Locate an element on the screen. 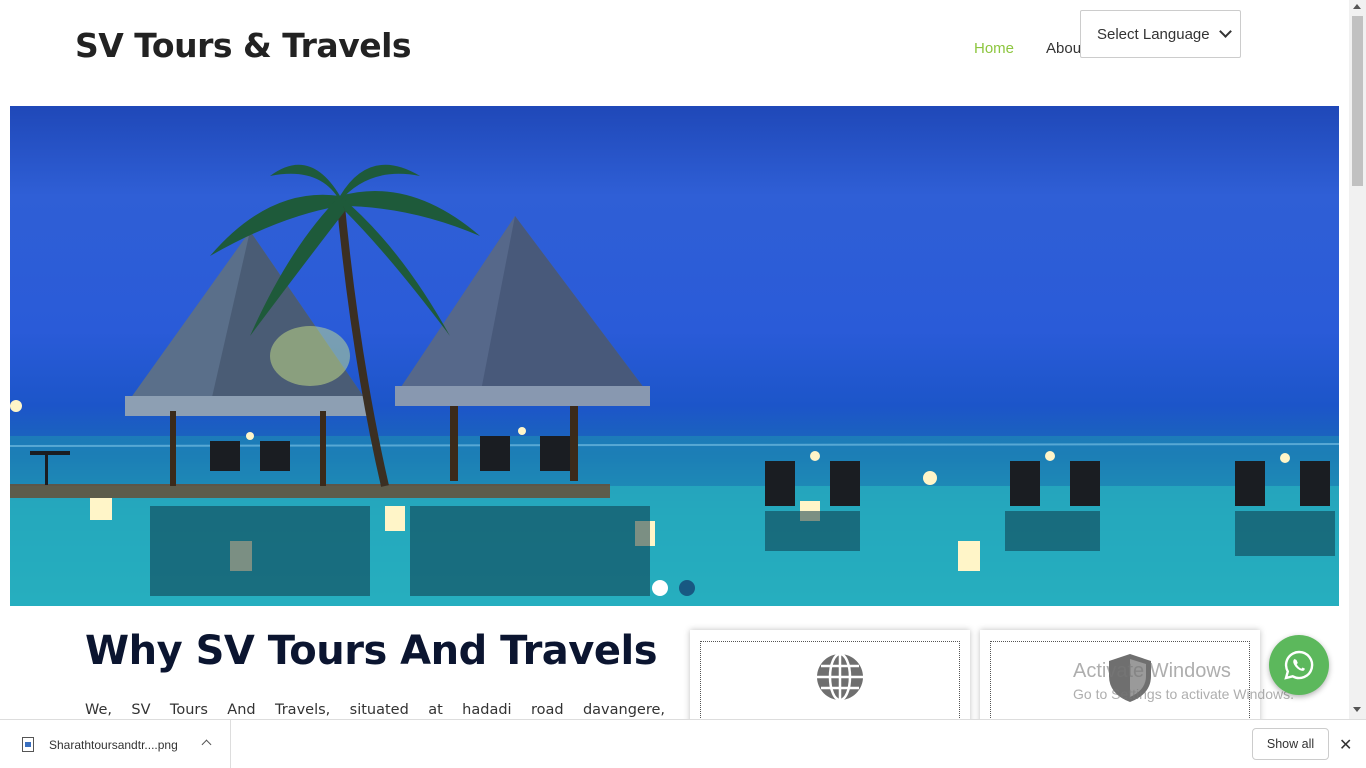  download-bar: Sharathtoursandtr....png Show all ✕ is located at coordinates (683, 743).